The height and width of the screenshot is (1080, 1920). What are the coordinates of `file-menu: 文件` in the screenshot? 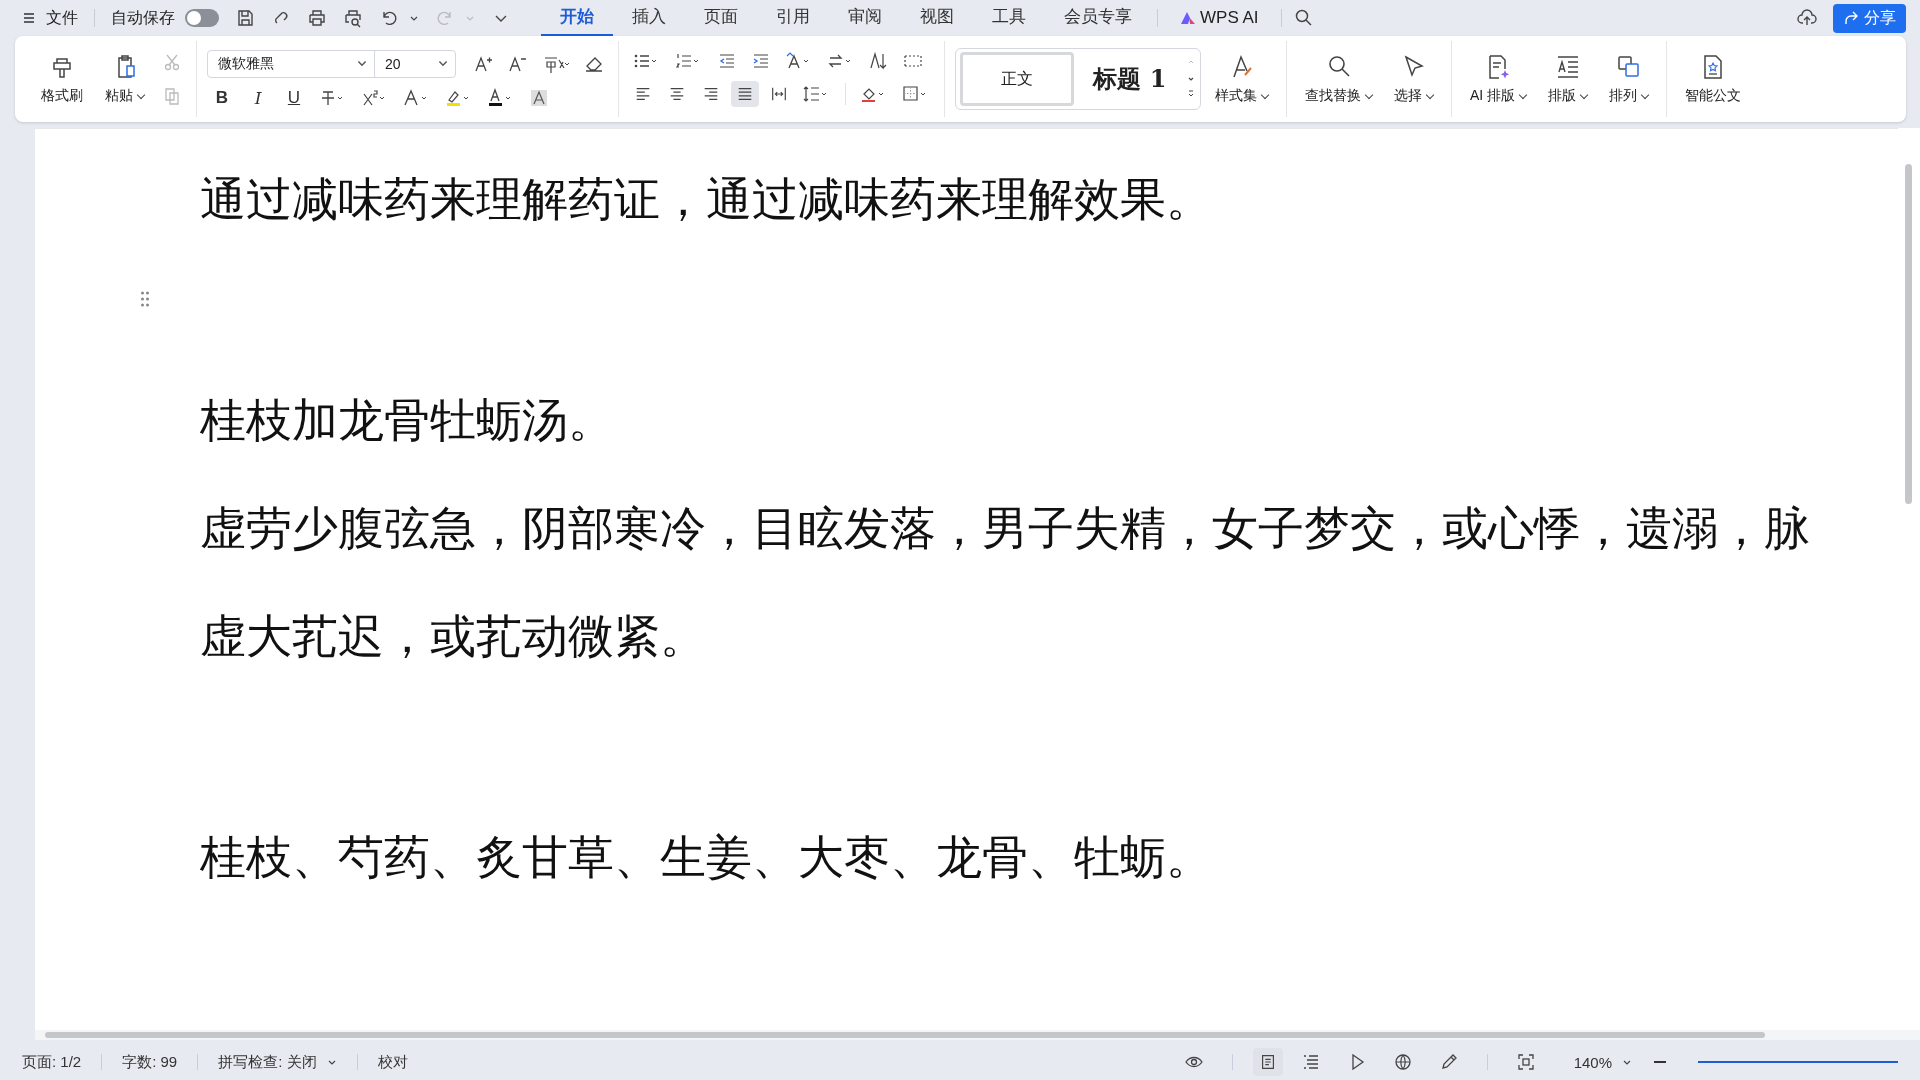 It's located at (62, 18).